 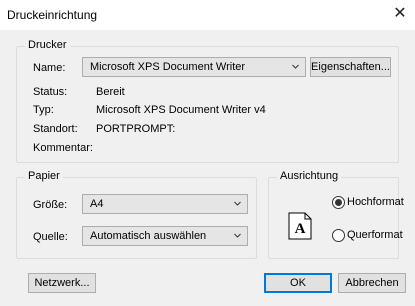 I want to click on comment-label: Kommentar:, so click(x=63, y=148).